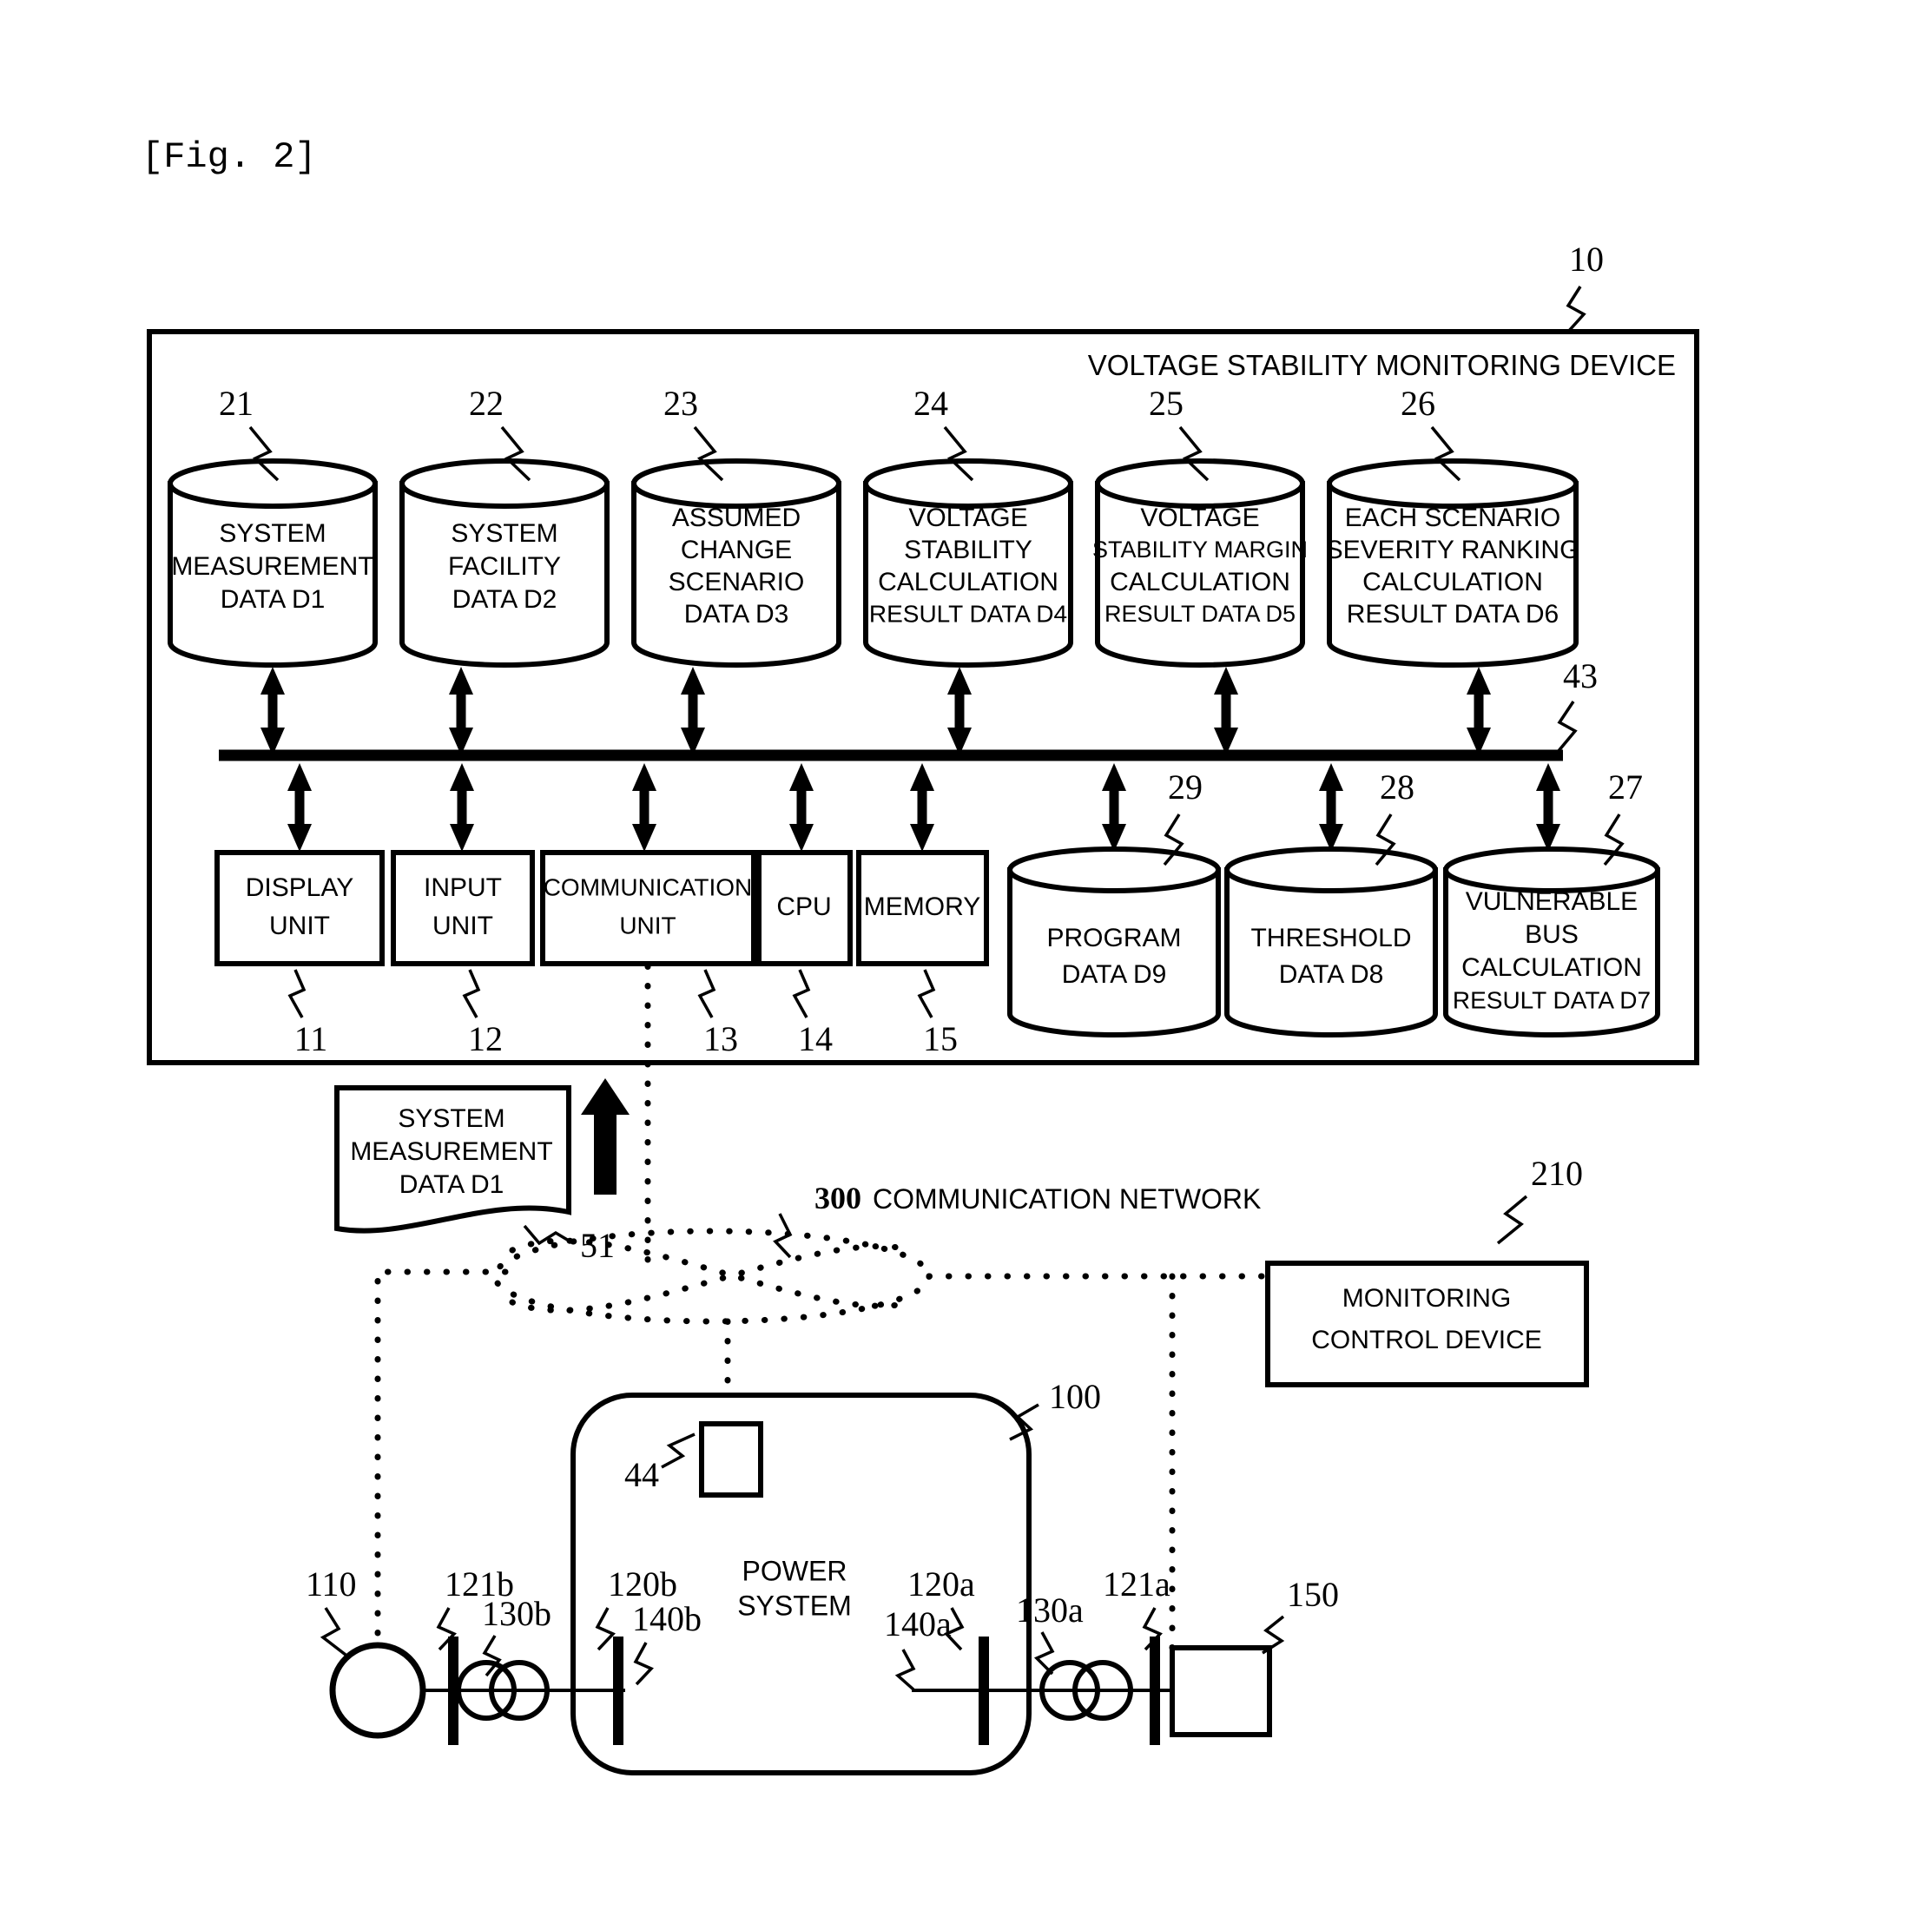 Image resolution: width=1932 pixels, height=1910 pixels. Describe the element at coordinates (463, 888) in the screenshot. I see `unit-line: INPUT` at that location.